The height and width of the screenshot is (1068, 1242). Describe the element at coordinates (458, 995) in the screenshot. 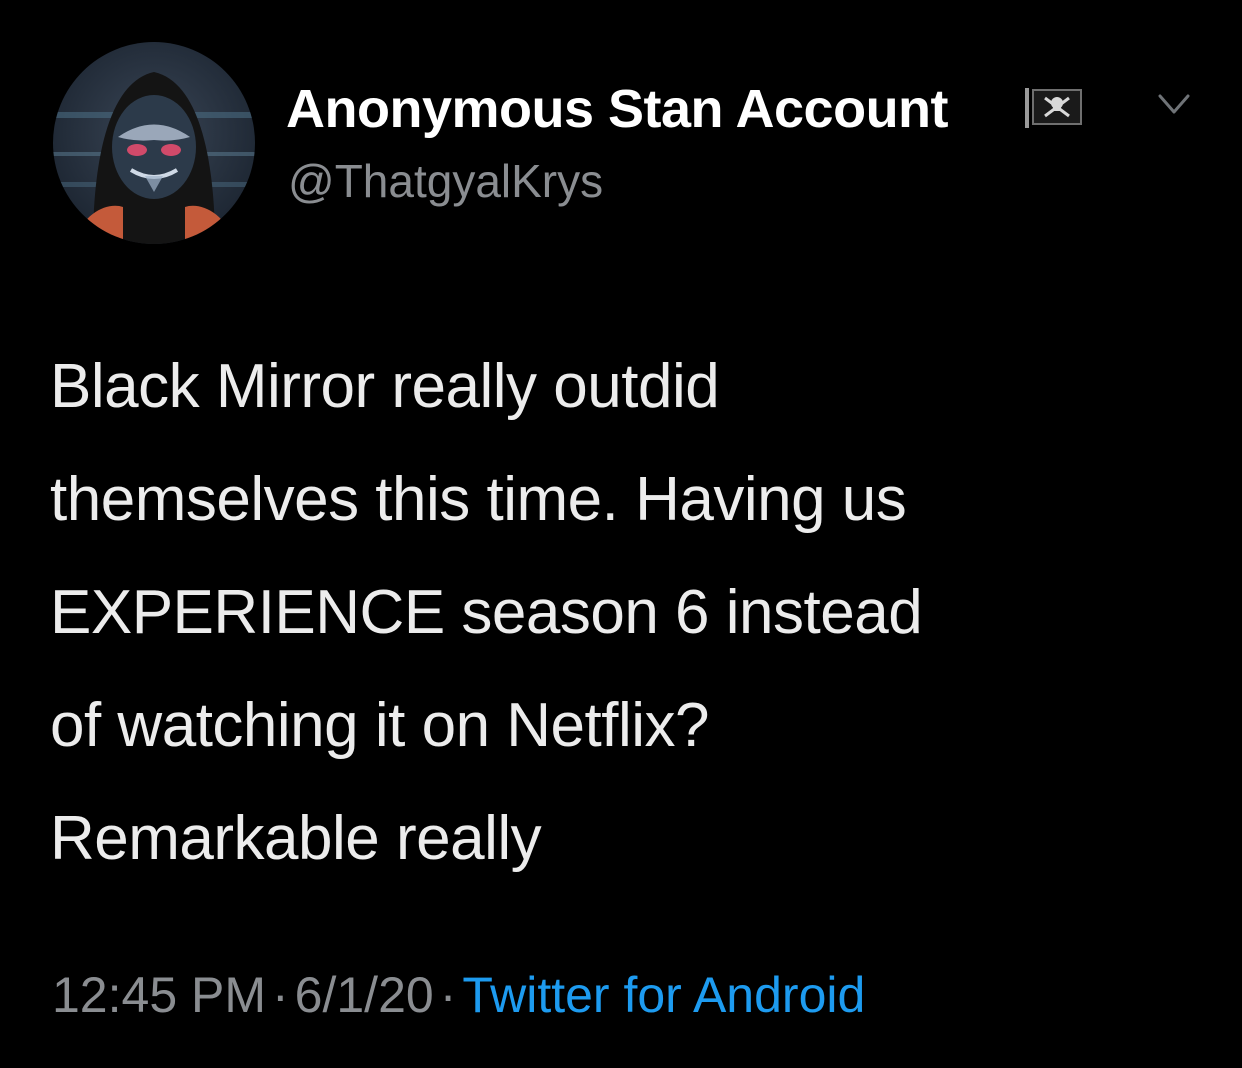

I see `tweet-meta: 12:45 PM · 6/1/20 · Twitter for Android` at that location.